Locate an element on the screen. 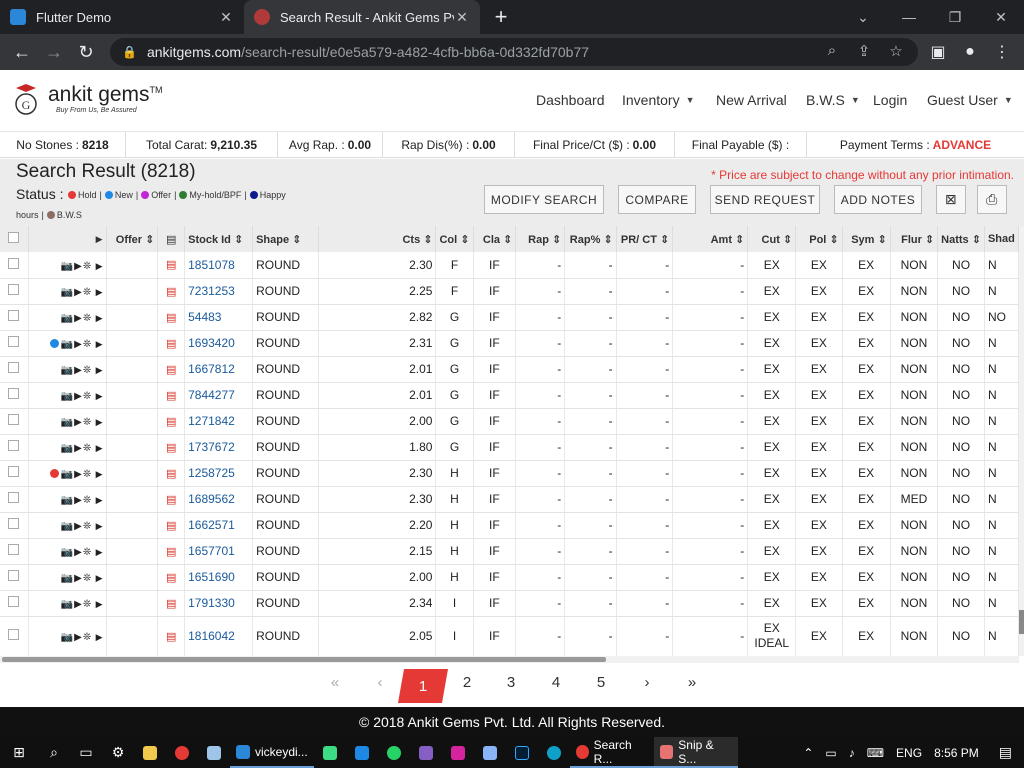 The width and height of the screenshot is (1024, 768). chevron-up-icon: ⌃ is located at coordinates (808, 753).